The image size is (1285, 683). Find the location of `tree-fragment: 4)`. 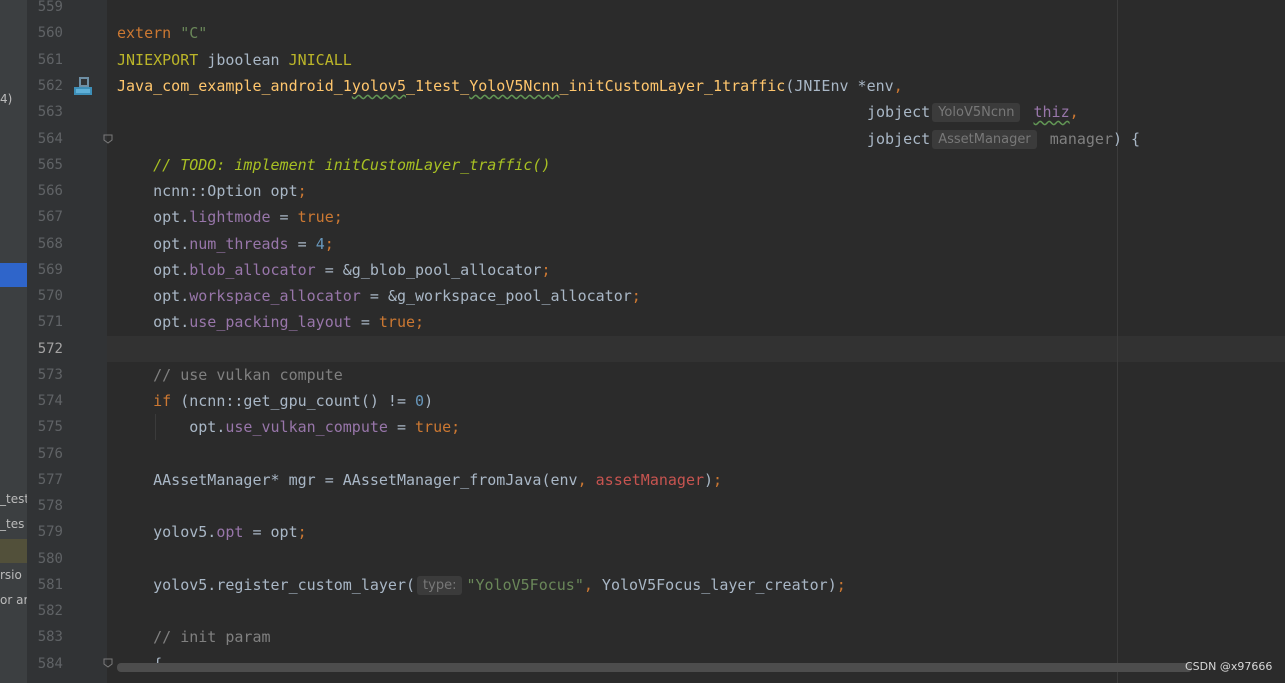

tree-fragment: 4) is located at coordinates (6, 99).